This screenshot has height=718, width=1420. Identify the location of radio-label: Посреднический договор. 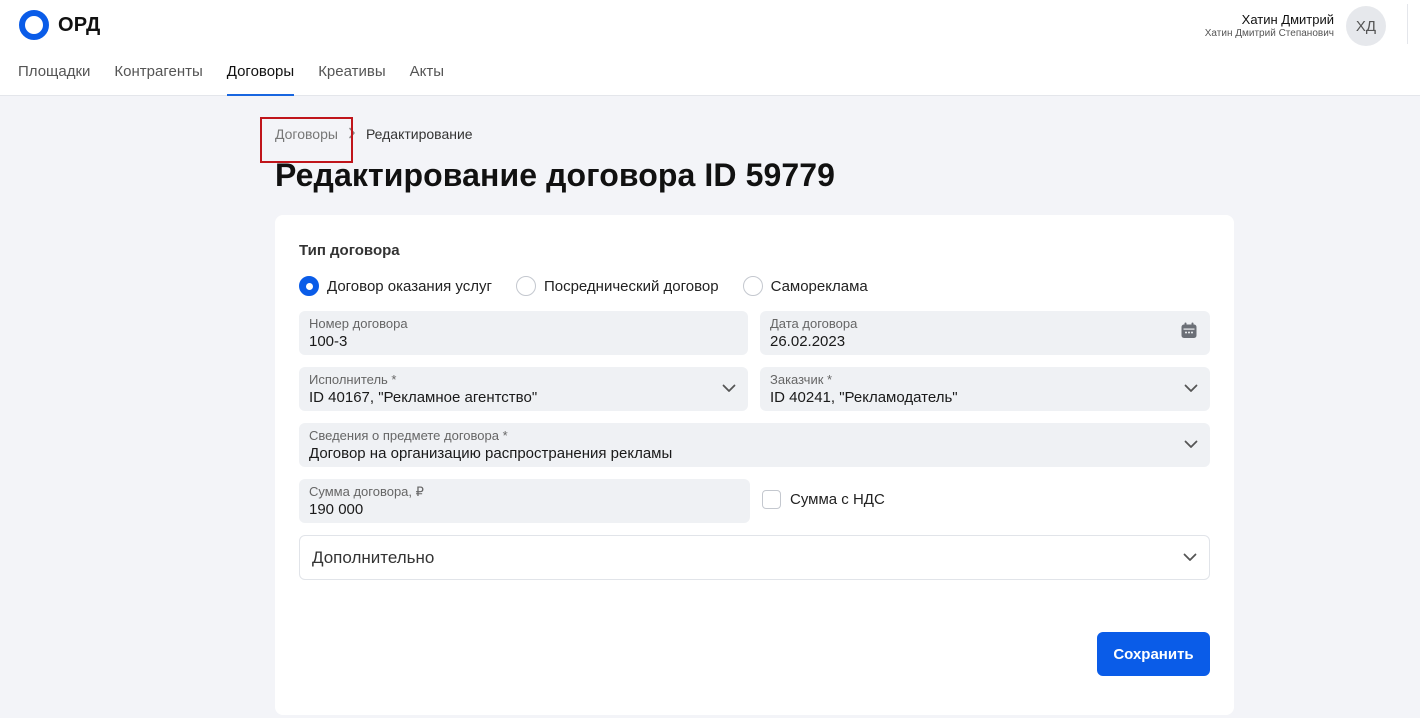
(631, 286).